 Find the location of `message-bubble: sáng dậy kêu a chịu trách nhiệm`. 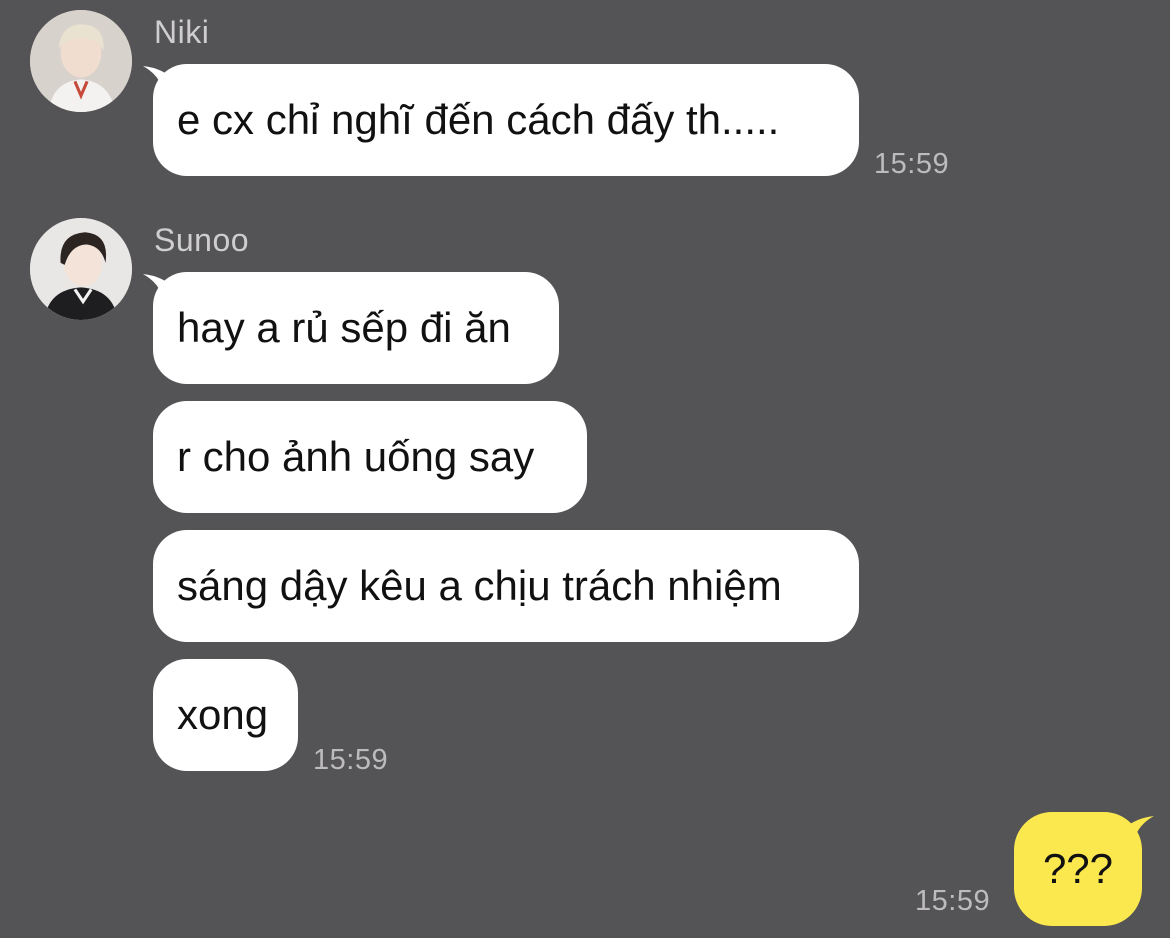

message-bubble: sáng dậy kêu a chịu trách nhiệm is located at coordinates (506, 586).